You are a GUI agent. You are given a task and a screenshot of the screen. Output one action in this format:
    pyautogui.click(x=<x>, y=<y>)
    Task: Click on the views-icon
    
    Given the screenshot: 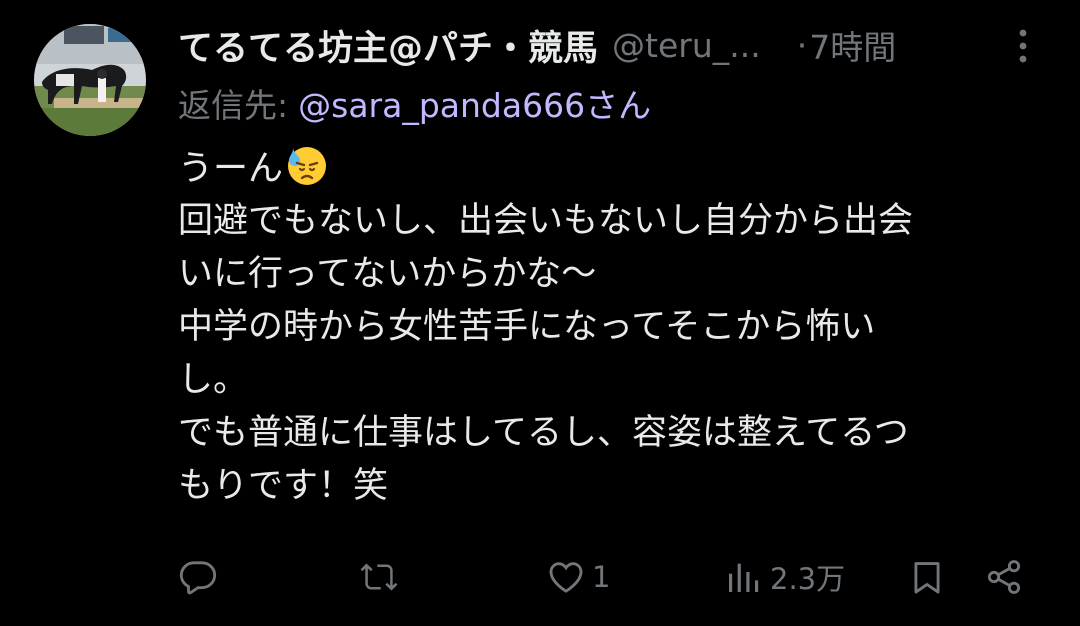 What is the action you would take?
    pyautogui.click(x=744, y=577)
    